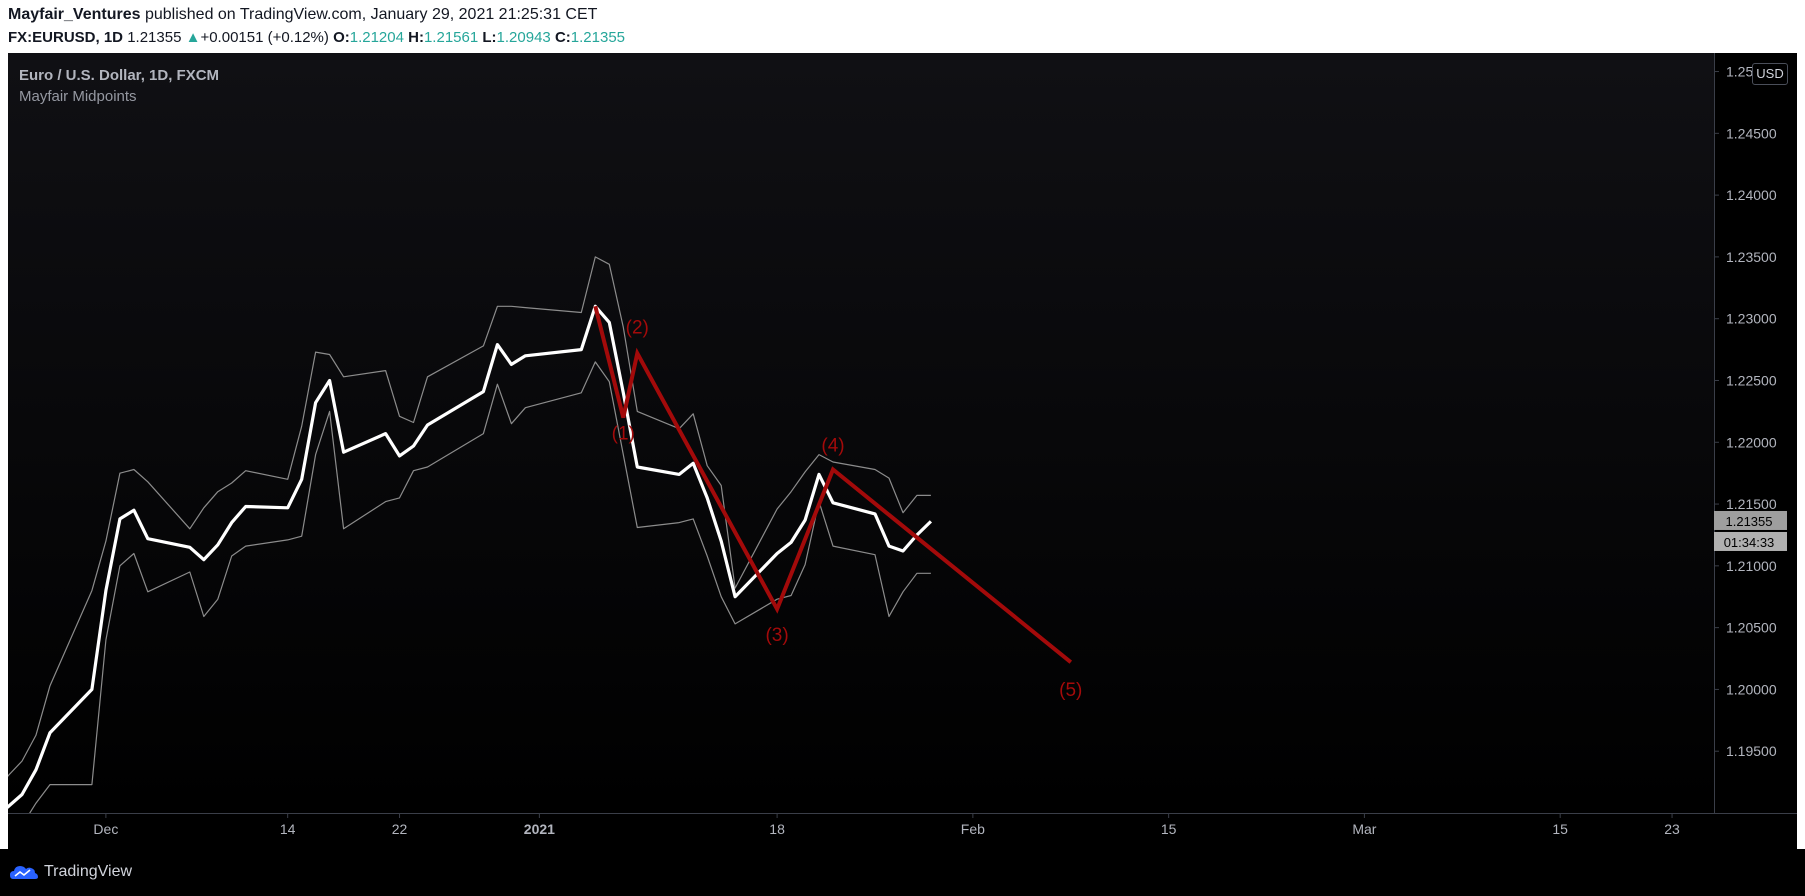 The height and width of the screenshot is (896, 1805). I want to click on price-tick-label: 1.20500, so click(1751, 628).